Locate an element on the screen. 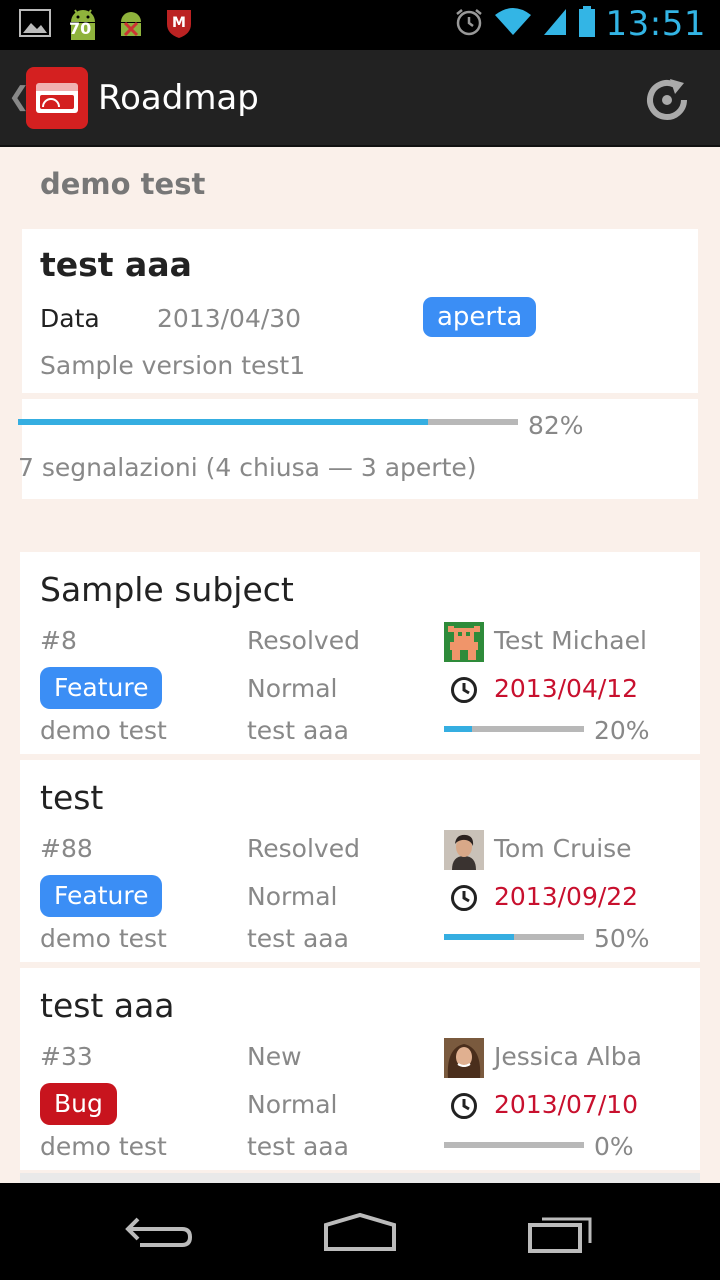  issue-due-date: 2013/07/10 is located at coordinates (566, 1104).